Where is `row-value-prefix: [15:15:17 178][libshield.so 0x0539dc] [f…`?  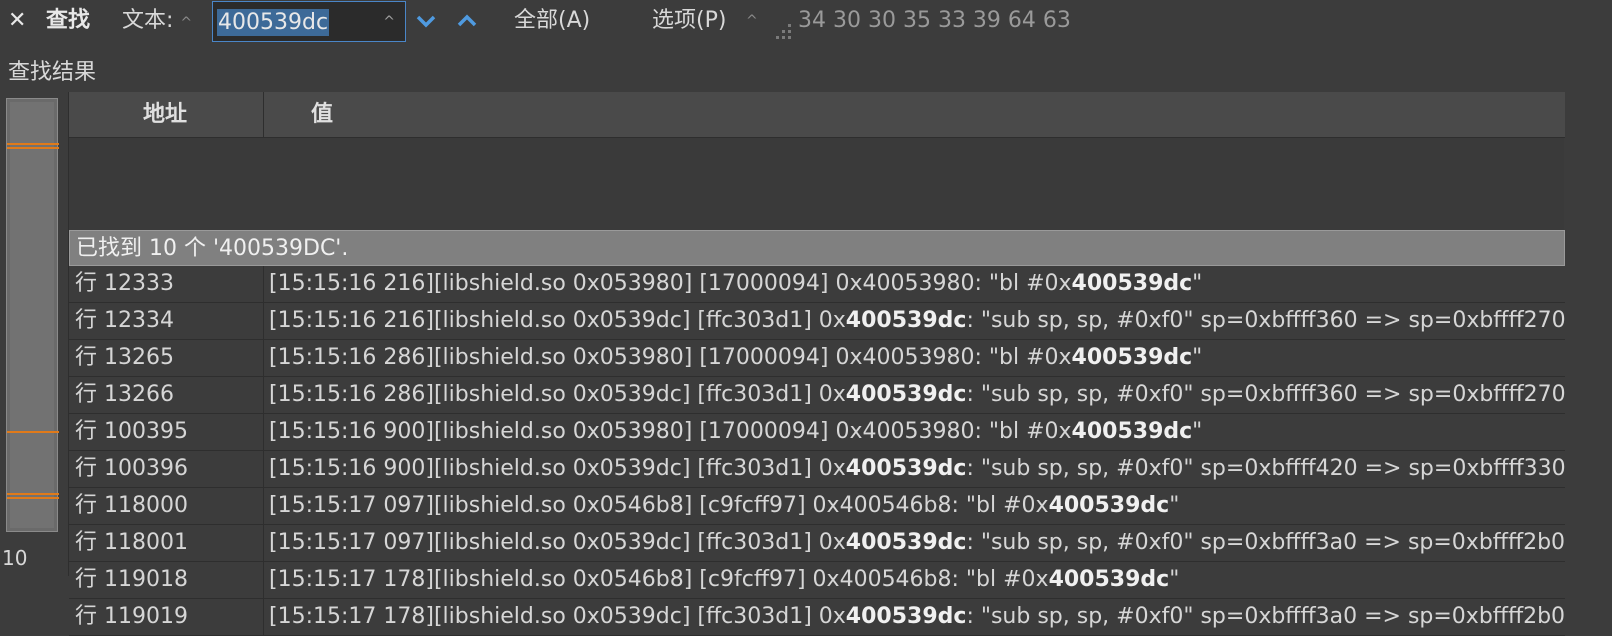
row-value-prefix: [15:15:17 178][libshield.so 0x0539dc] [f… is located at coordinates (557, 616).